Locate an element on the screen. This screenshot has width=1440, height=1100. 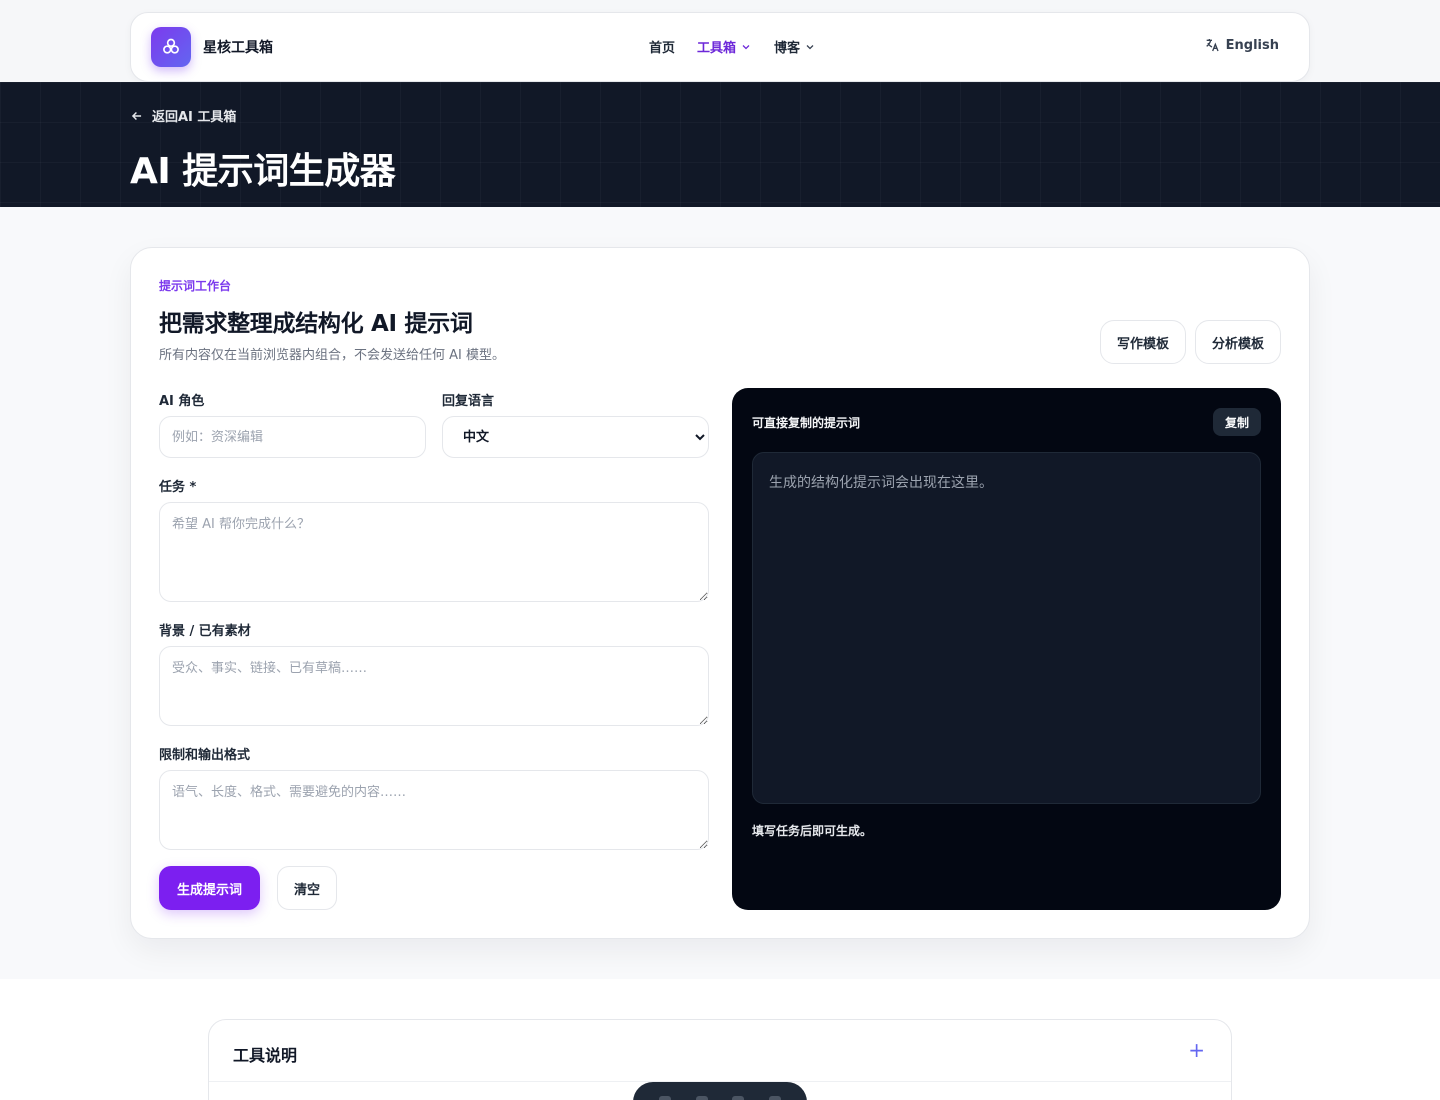
logo-icon is located at coordinates (171, 47).